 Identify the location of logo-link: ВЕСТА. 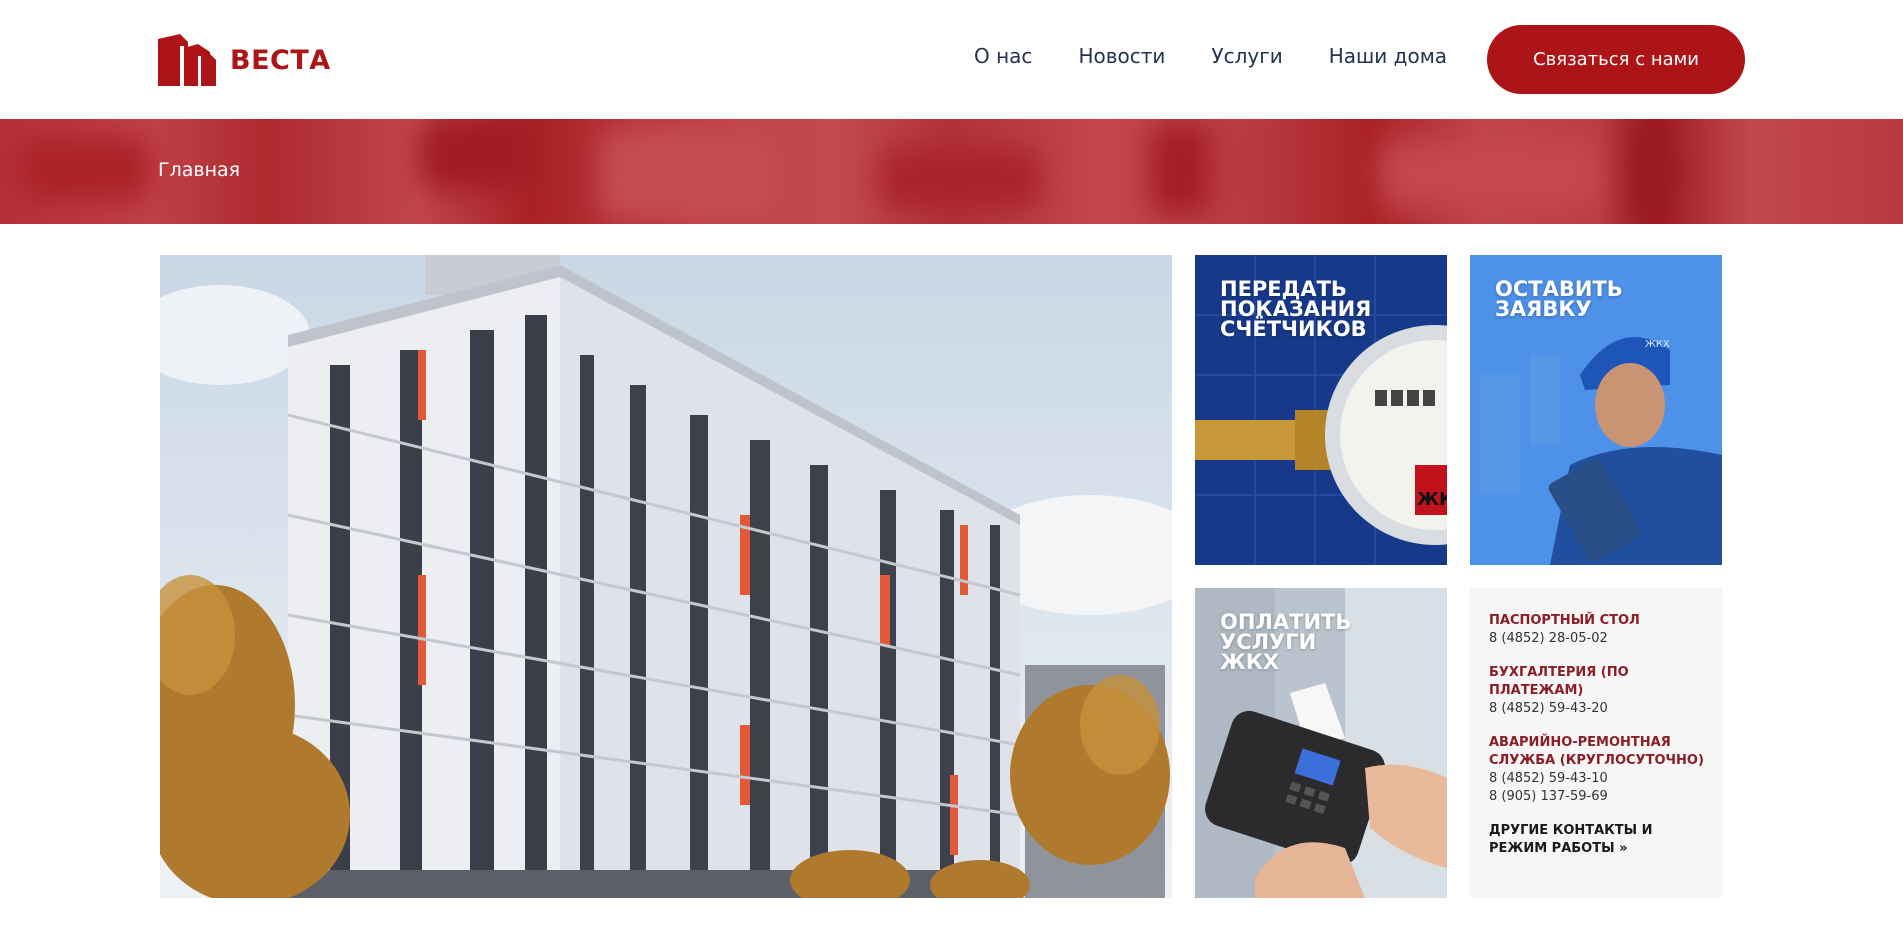
(244, 60).